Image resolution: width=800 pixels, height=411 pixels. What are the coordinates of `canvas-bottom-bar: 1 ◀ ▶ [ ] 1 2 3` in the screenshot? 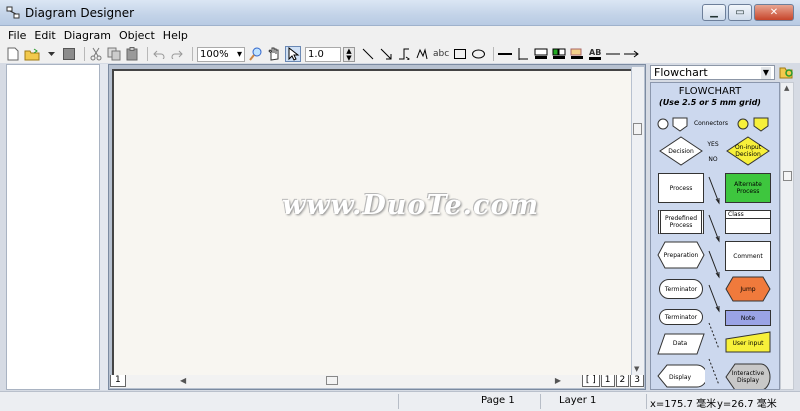 It's located at (377, 381).